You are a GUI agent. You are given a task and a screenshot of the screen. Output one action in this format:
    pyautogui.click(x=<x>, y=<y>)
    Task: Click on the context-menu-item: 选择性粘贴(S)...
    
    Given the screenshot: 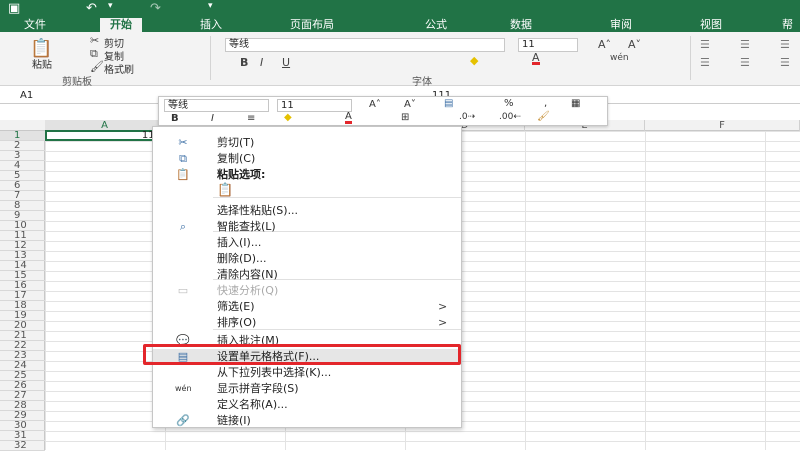 What is the action you would take?
    pyautogui.click(x=307, y=210)
    